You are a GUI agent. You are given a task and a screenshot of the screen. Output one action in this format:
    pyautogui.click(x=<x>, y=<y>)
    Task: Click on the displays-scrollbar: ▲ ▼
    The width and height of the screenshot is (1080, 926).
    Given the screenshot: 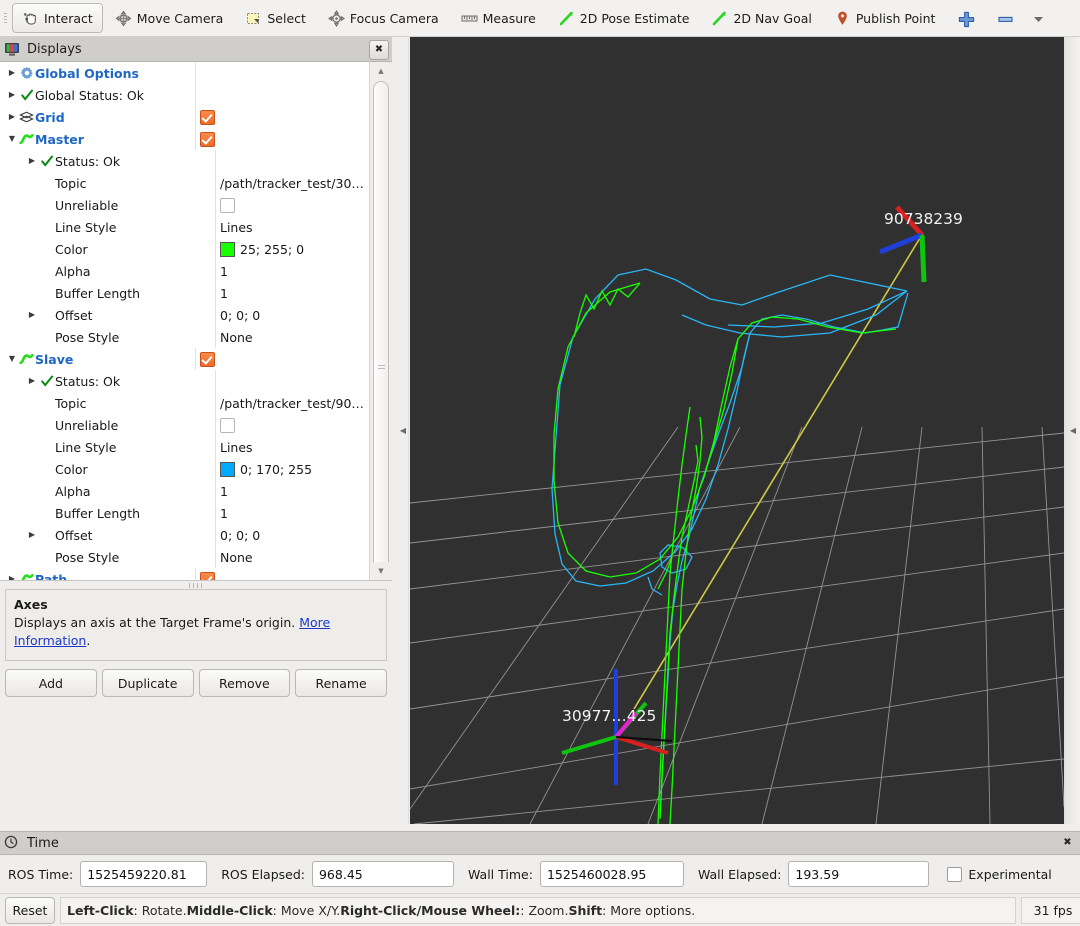 What is the action you would take?
    pyautogui.click(x=380, y=321)
    